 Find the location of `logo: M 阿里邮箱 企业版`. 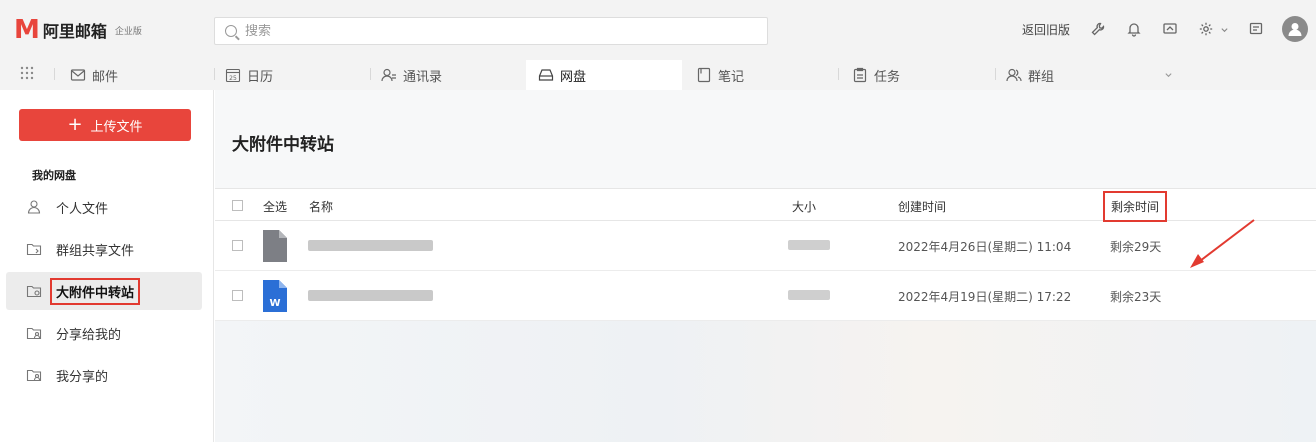

logo: M 阿里邮箱 企业版 is located at coordinates (78, 30).